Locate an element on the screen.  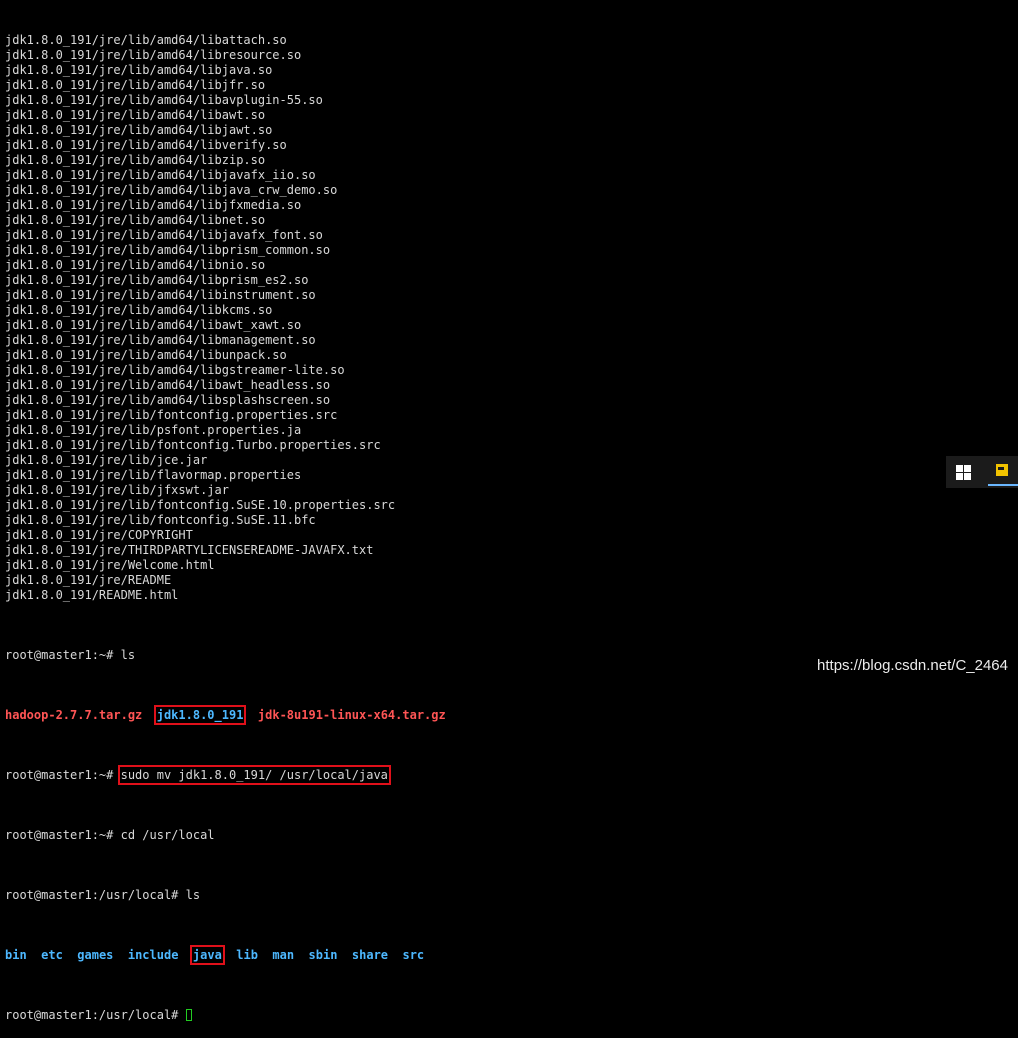
file-line: jdk1.8.0_191/jre/lib/amd64/libjfr.so is located at coordinates (135, 85).